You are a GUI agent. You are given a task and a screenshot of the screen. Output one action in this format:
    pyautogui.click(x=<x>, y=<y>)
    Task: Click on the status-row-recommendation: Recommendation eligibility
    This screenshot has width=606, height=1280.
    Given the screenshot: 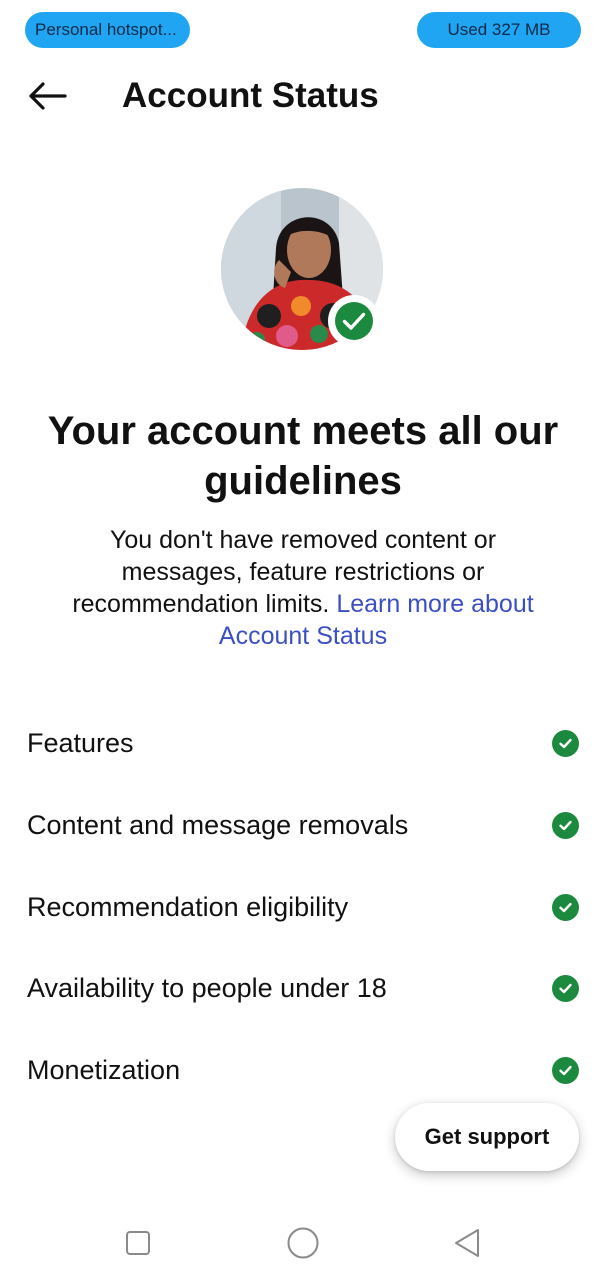 What is the action you would take?
    pyautogui.click(x=303, y=907)
    